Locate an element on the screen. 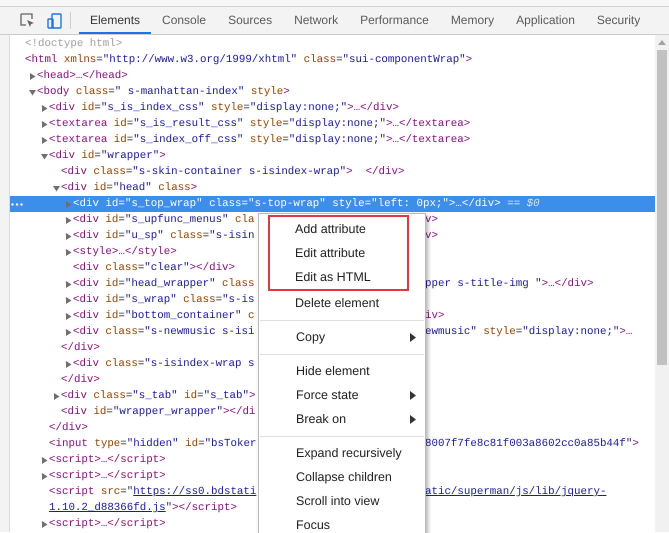 The height and width of the screenshot is (533, 669). menu-item: Edit attribute is located at coordinates (338, 253).